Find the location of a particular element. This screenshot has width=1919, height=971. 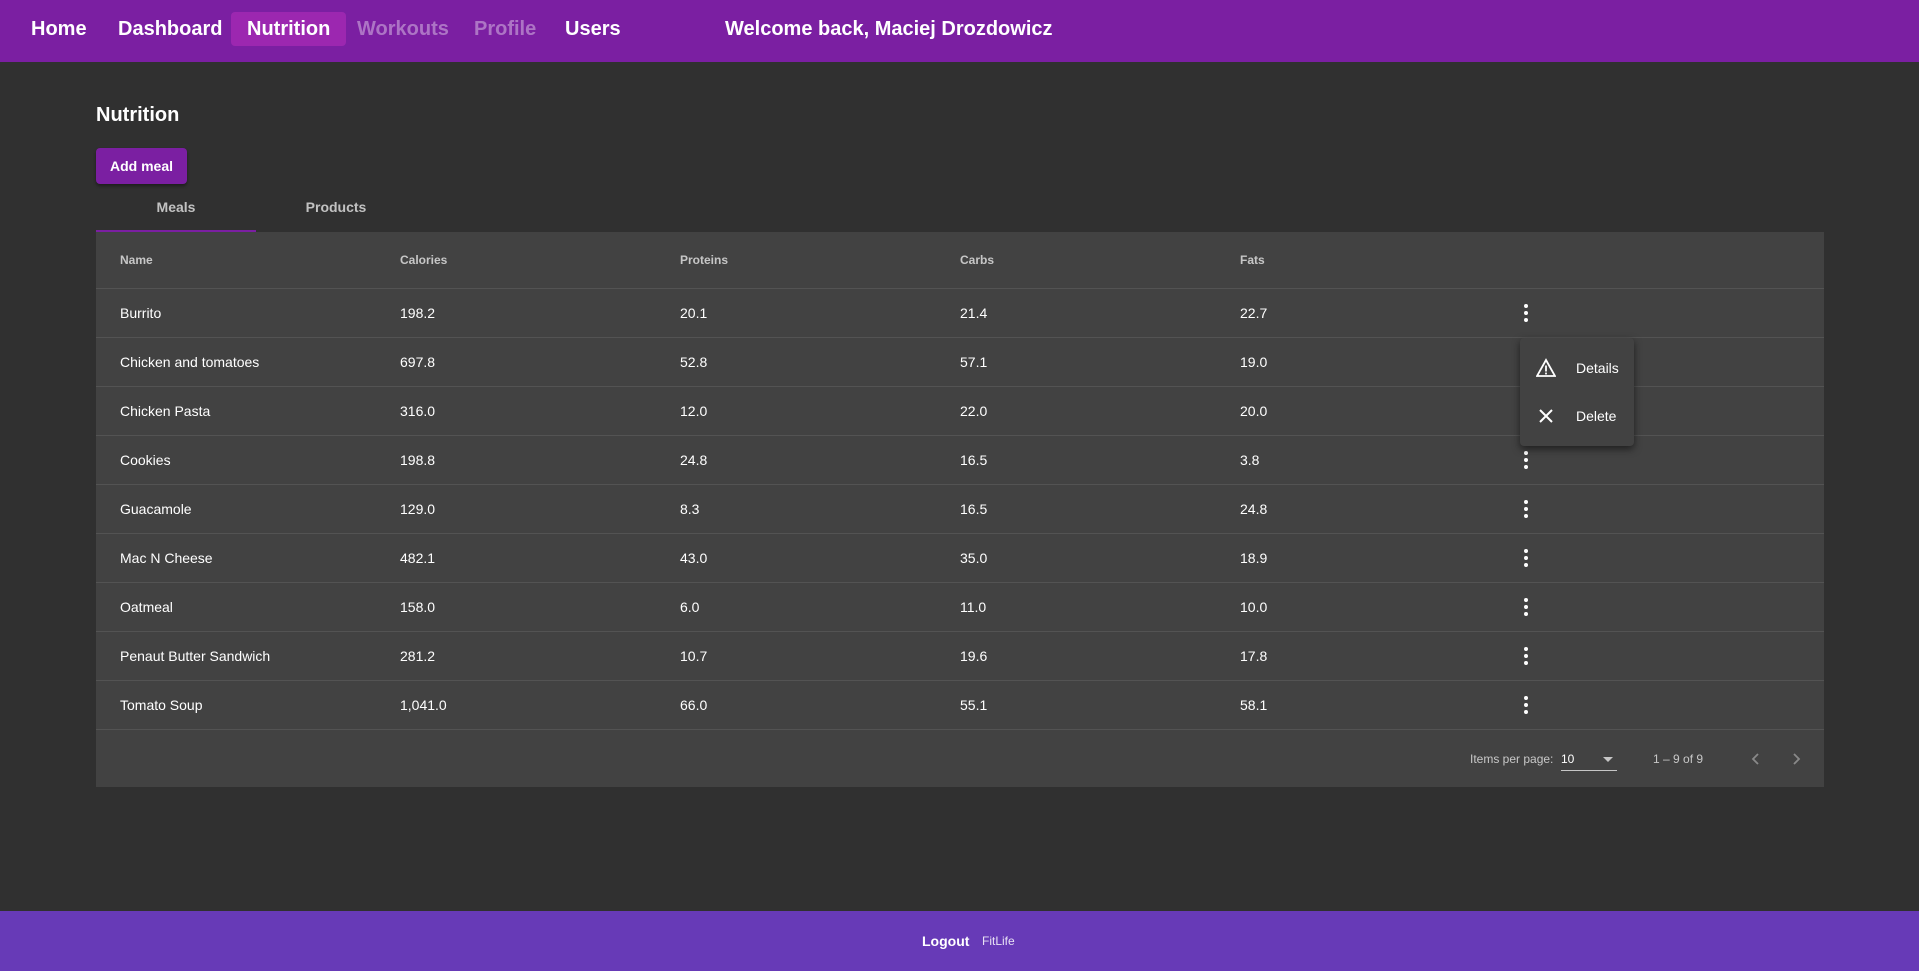

cell-fats: 22.7 is located at coordinates (1254, 313).